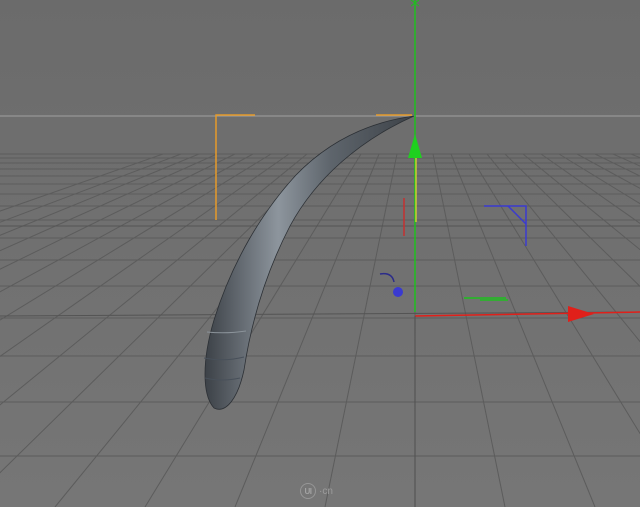 This screenshot has width=640, height=507. I want to click on watermark: UI ·cn, so click(330, 491).